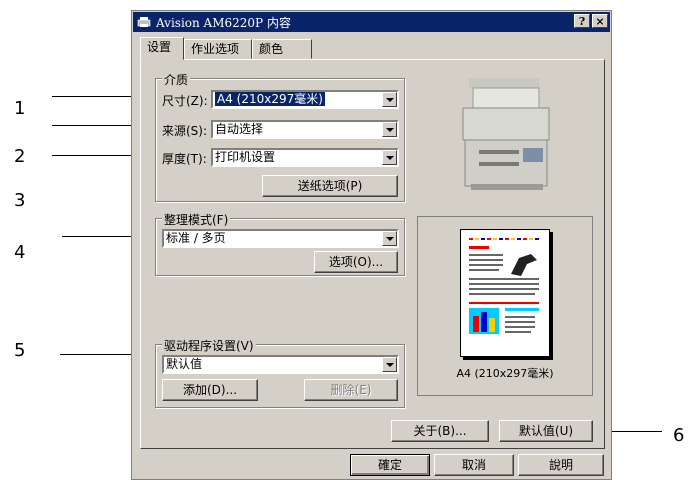 The height and width of the screenshot is (480, 694). What do you see at coordinates (474, 465) in the screenshot?
I see `cancel-button: 取消` at bounding box center [474, 465].